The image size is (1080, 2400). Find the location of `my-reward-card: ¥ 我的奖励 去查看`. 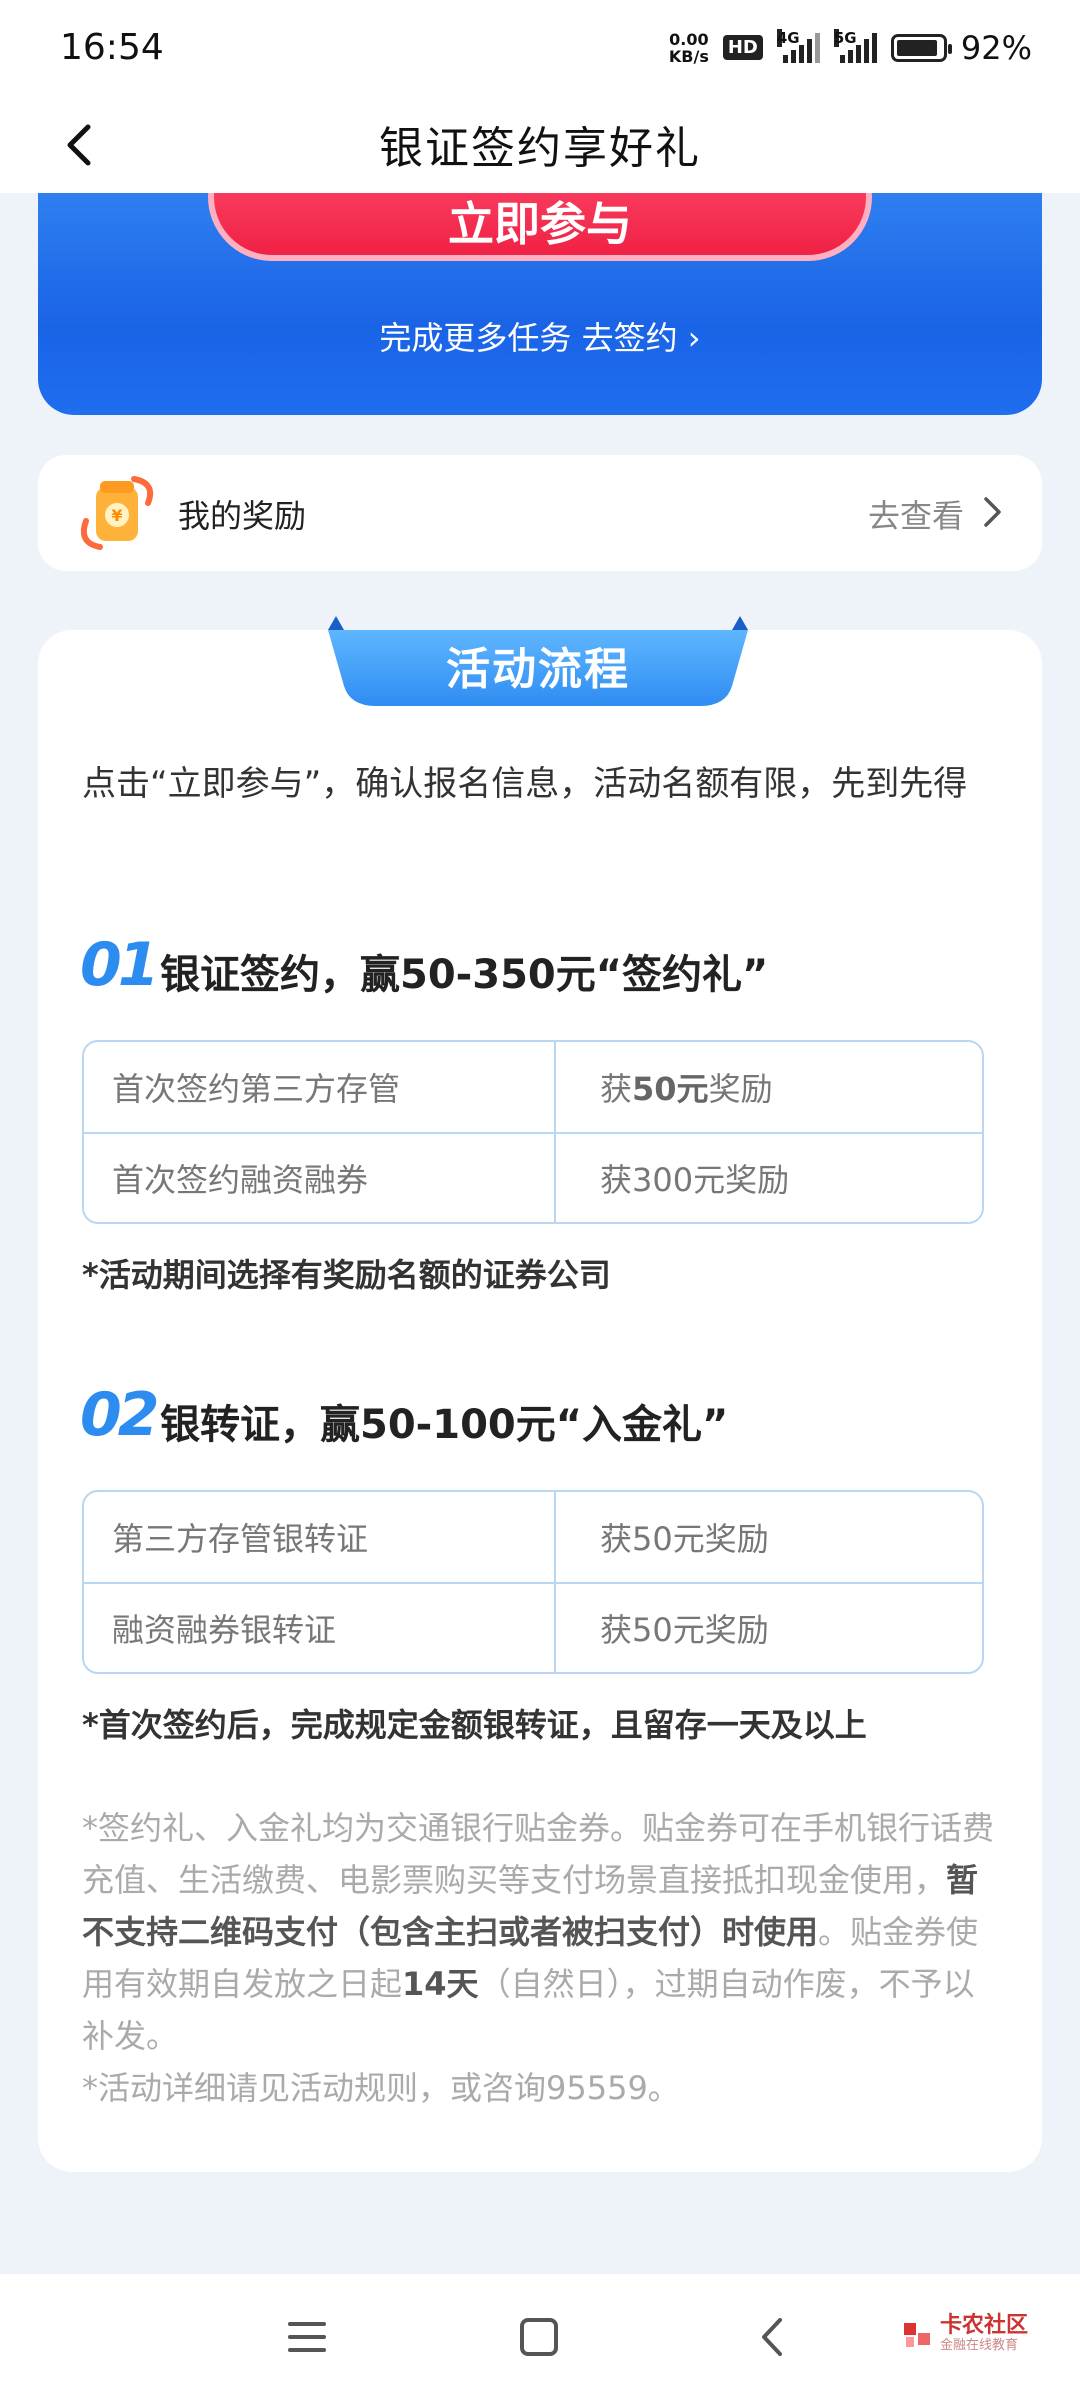

my-reward-card: ¥ 我的奖励 去查看 is located at coordinates (540, 513).